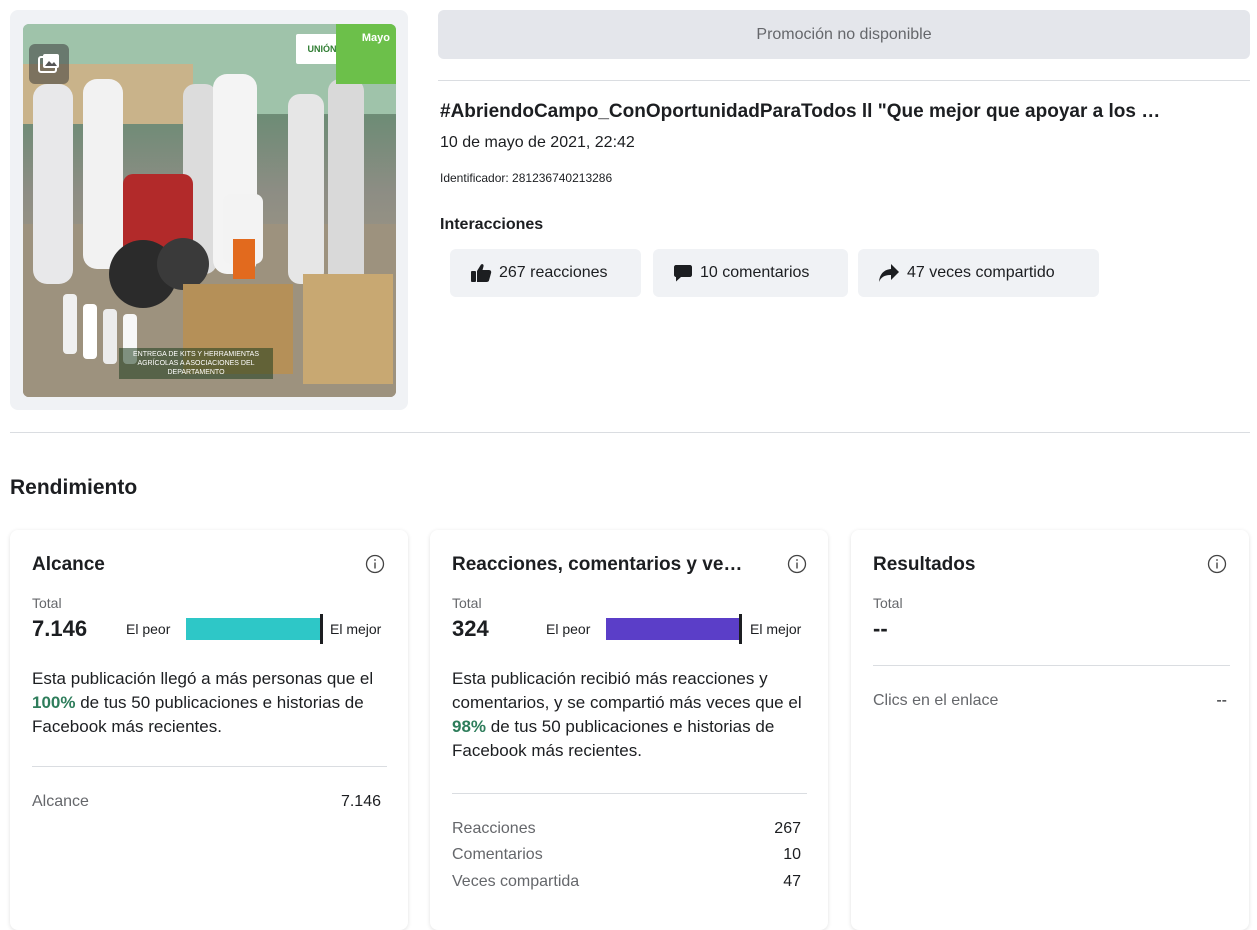 This screenshot has width=1257, height=930. I want to click on comments-pill: 10 comentarios, so click(750, 273).